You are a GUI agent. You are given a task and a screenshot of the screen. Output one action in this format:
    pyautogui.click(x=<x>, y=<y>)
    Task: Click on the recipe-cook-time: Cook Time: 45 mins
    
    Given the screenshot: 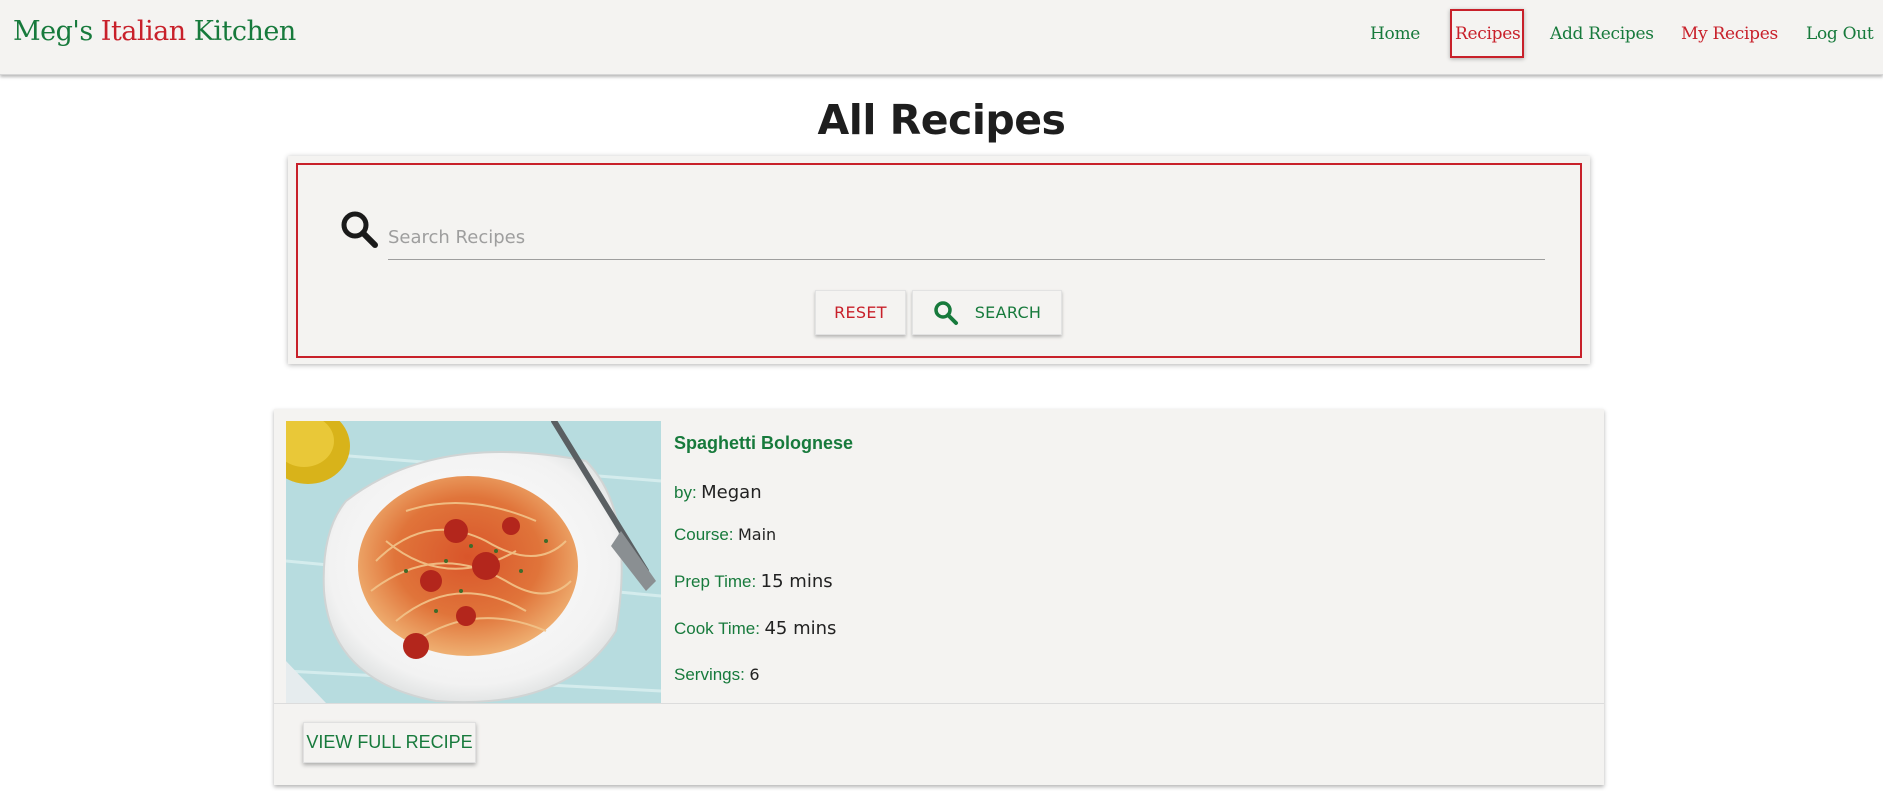 What is the action you would take?
    pyautogui.click(x=755, y=628)
    